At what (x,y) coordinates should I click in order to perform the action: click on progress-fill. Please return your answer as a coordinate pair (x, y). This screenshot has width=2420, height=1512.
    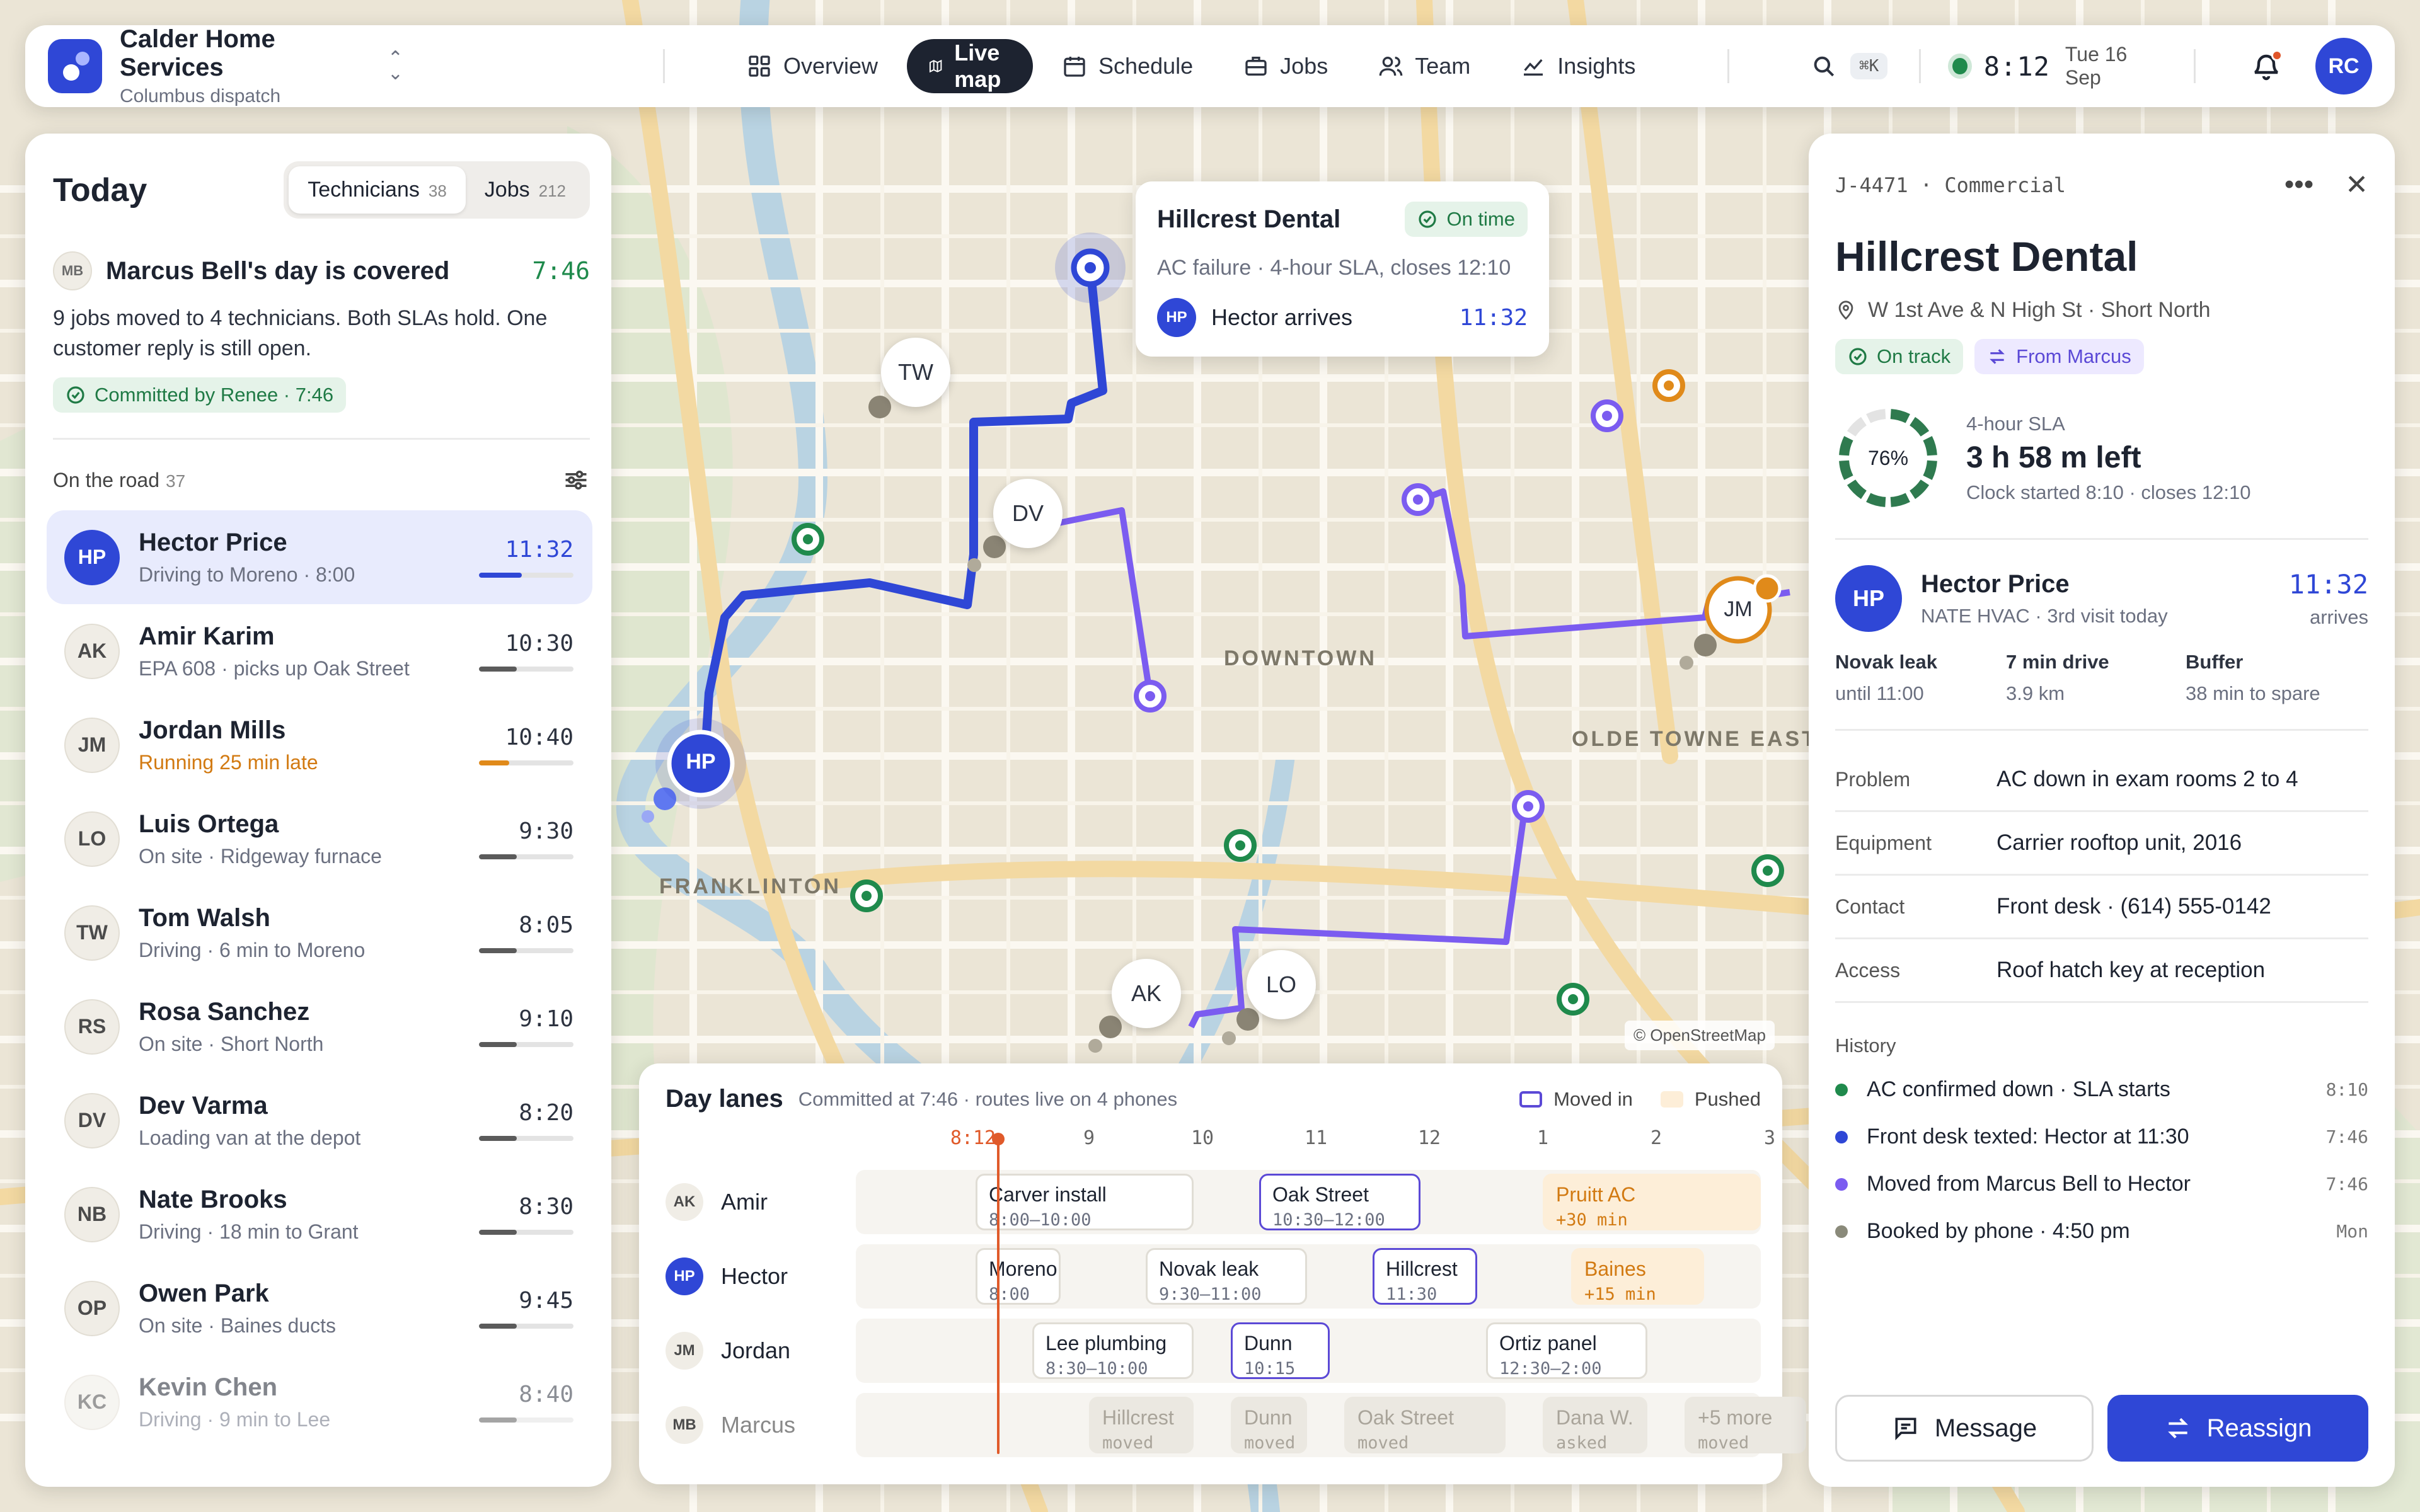
    Looking at the image, I should click on (498, 856).